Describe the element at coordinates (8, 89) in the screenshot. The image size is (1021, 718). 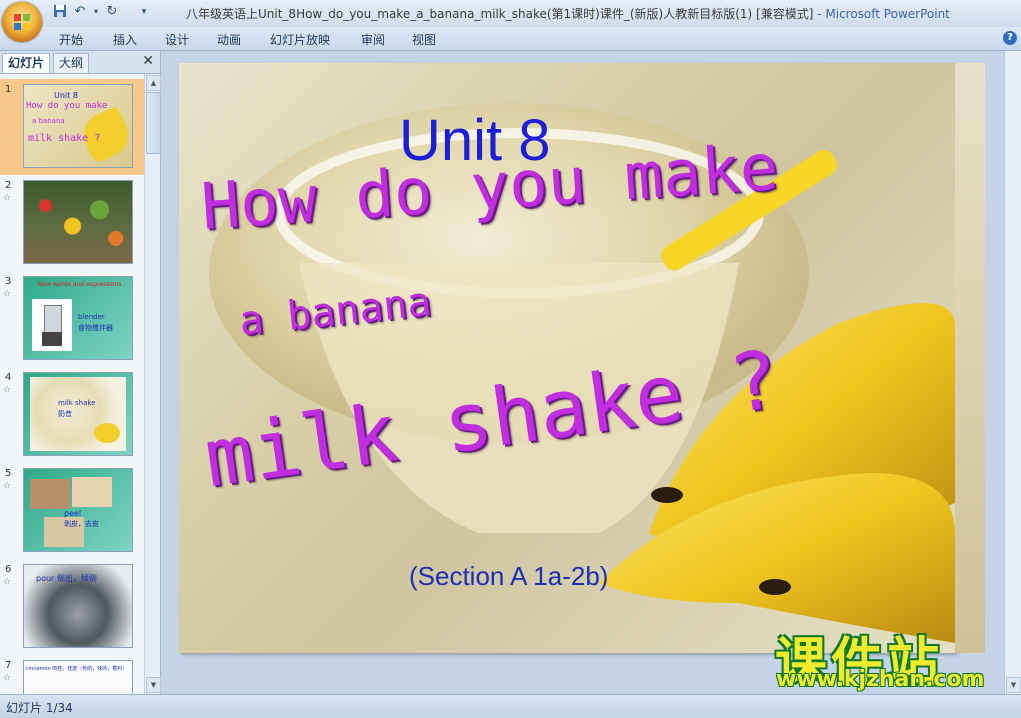
I see `slide-number: 1` at that location.